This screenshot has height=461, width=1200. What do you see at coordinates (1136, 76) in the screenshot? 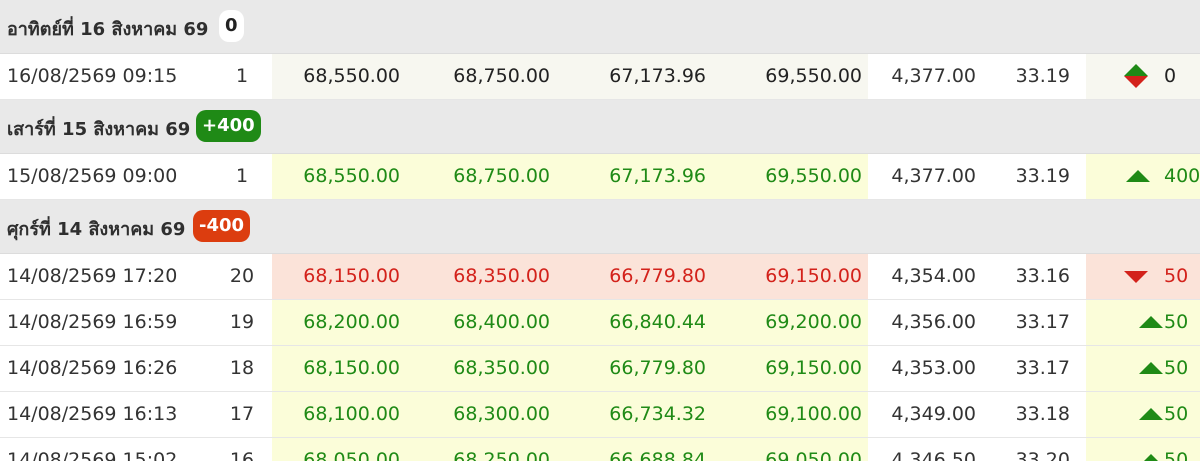
I see `up-down-diamond-icon` at bounding box center [1136, 76].